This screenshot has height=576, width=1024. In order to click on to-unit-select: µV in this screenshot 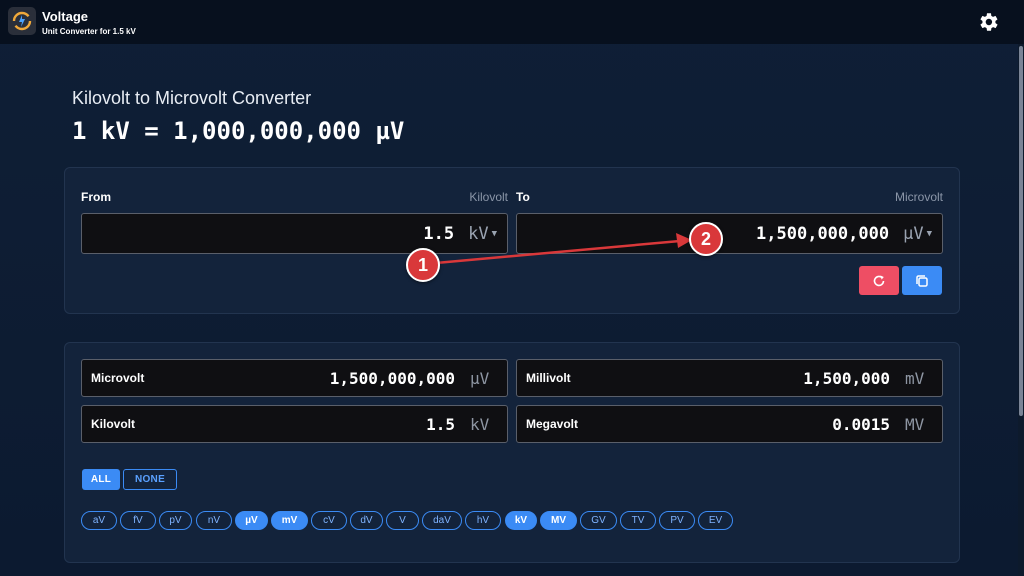, I will do `click(913, 234)`.